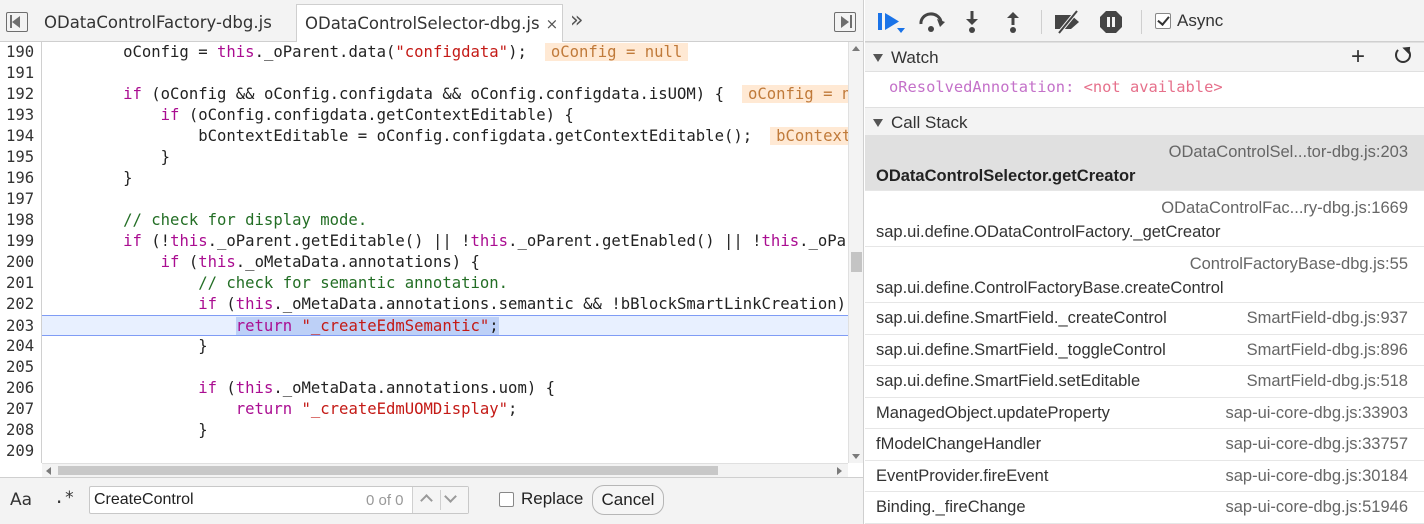 This screenshot has width=1424, height=524. Describe the element at coordinates (22, 199) in the screenshot. I see `line-number: 197` at that location.